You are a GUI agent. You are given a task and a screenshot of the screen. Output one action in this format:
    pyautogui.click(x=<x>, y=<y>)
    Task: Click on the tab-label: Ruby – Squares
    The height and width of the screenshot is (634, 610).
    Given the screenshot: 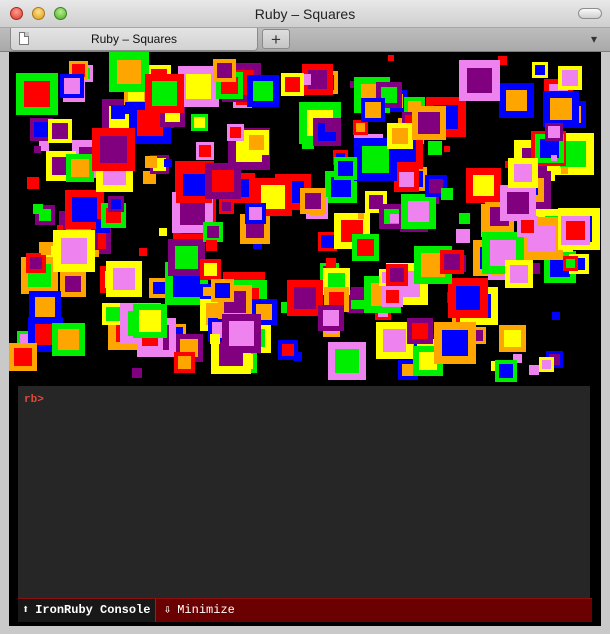 What is the action you would take?
    pyautogui.click(x=134, y=39)
    